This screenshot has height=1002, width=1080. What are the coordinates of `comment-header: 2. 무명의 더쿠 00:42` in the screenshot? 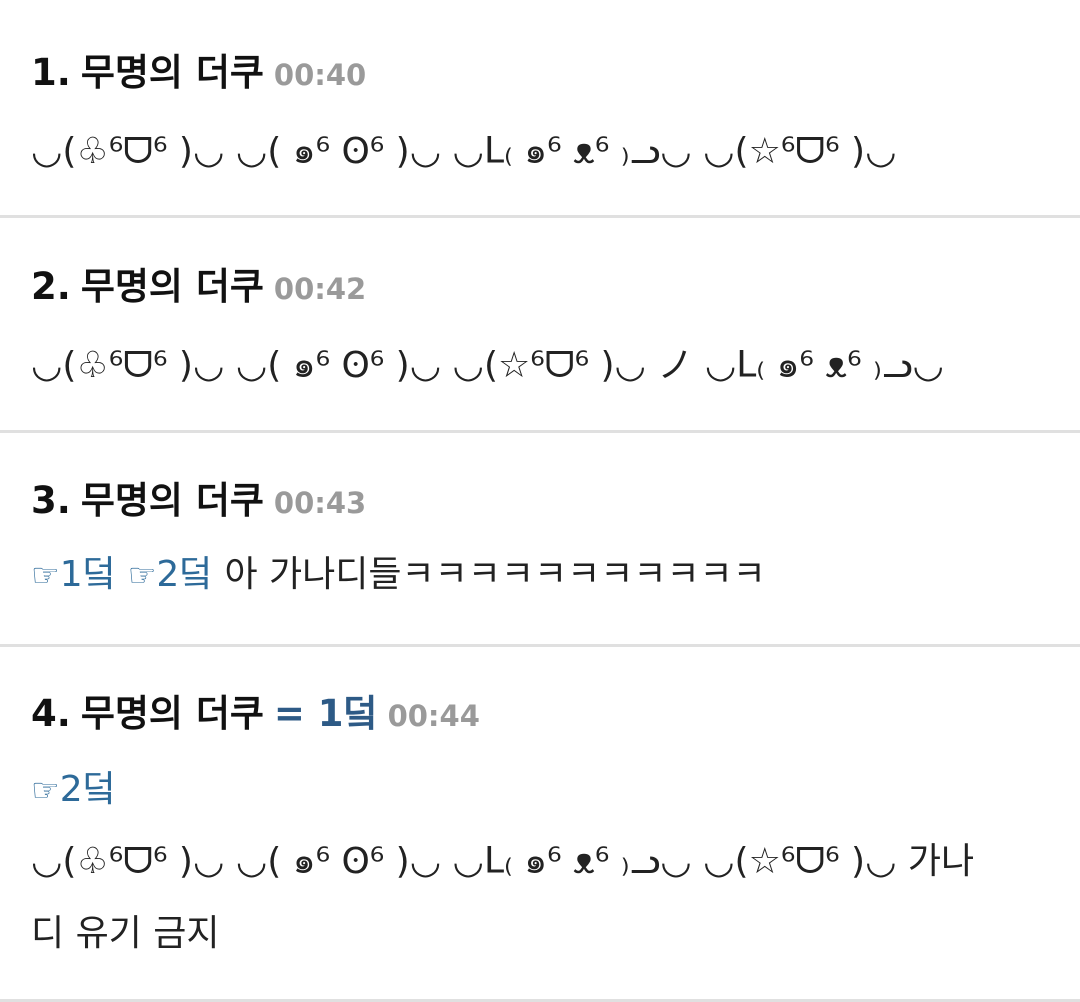 It's located at (198, 287).